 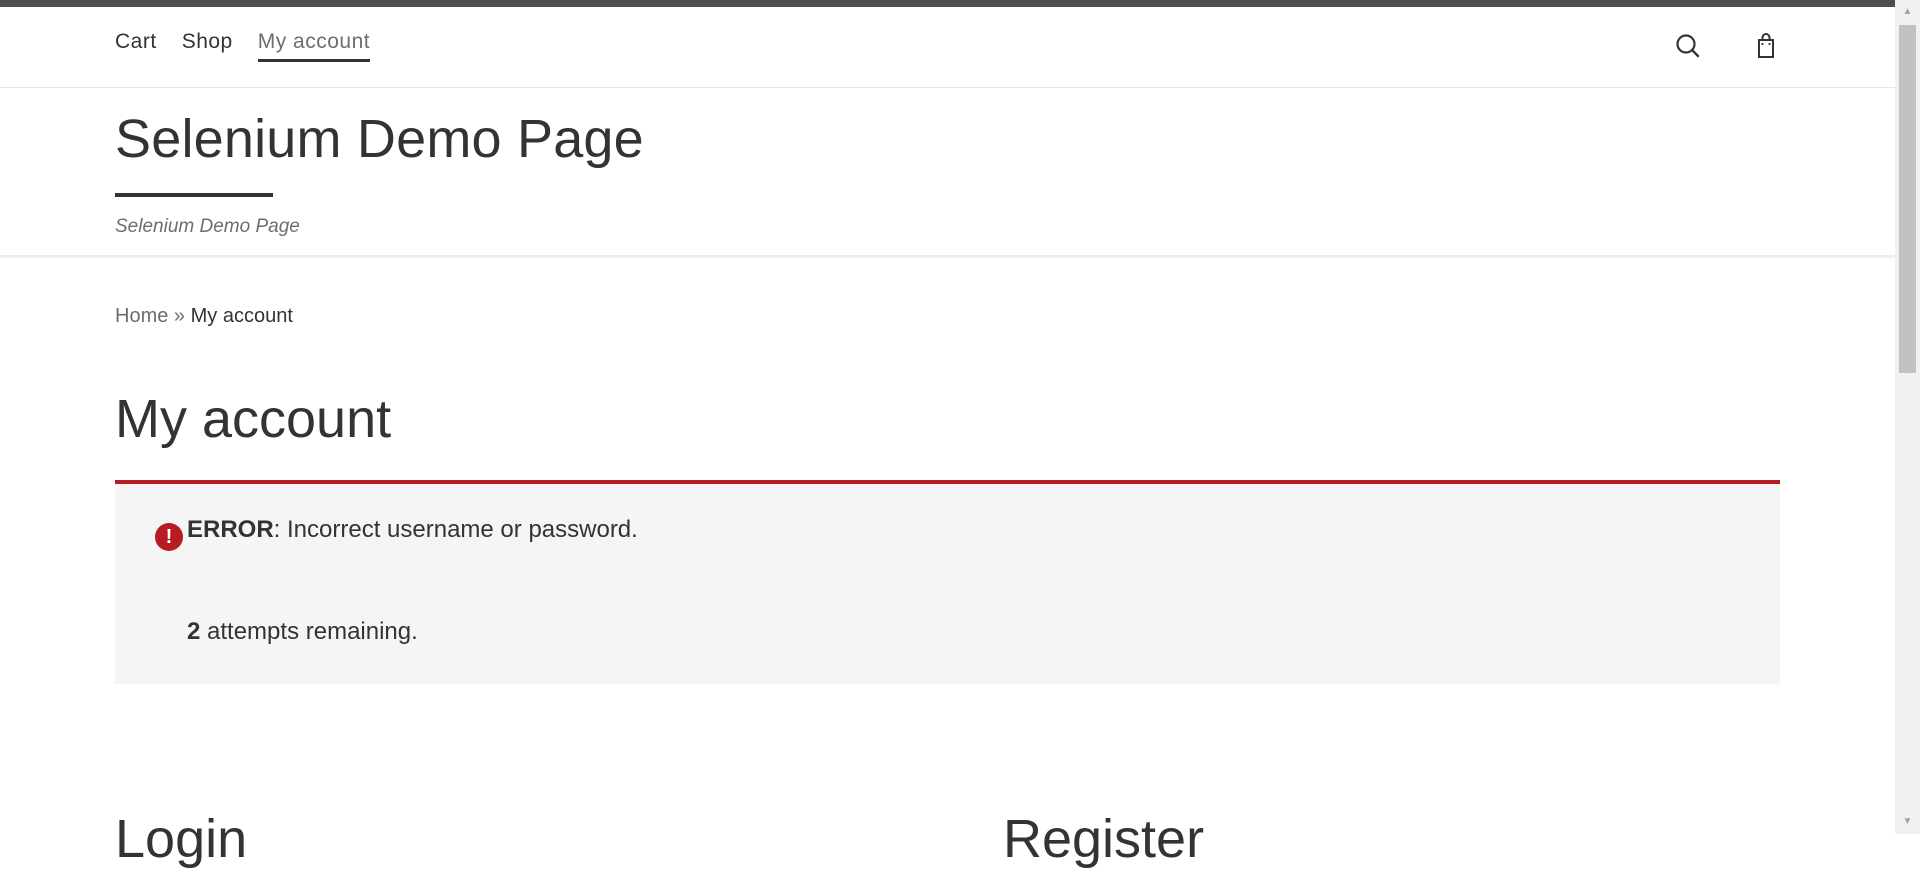 I want to click on scroll-down-arrow-icon: ▼, so click(x=1907, y=822).